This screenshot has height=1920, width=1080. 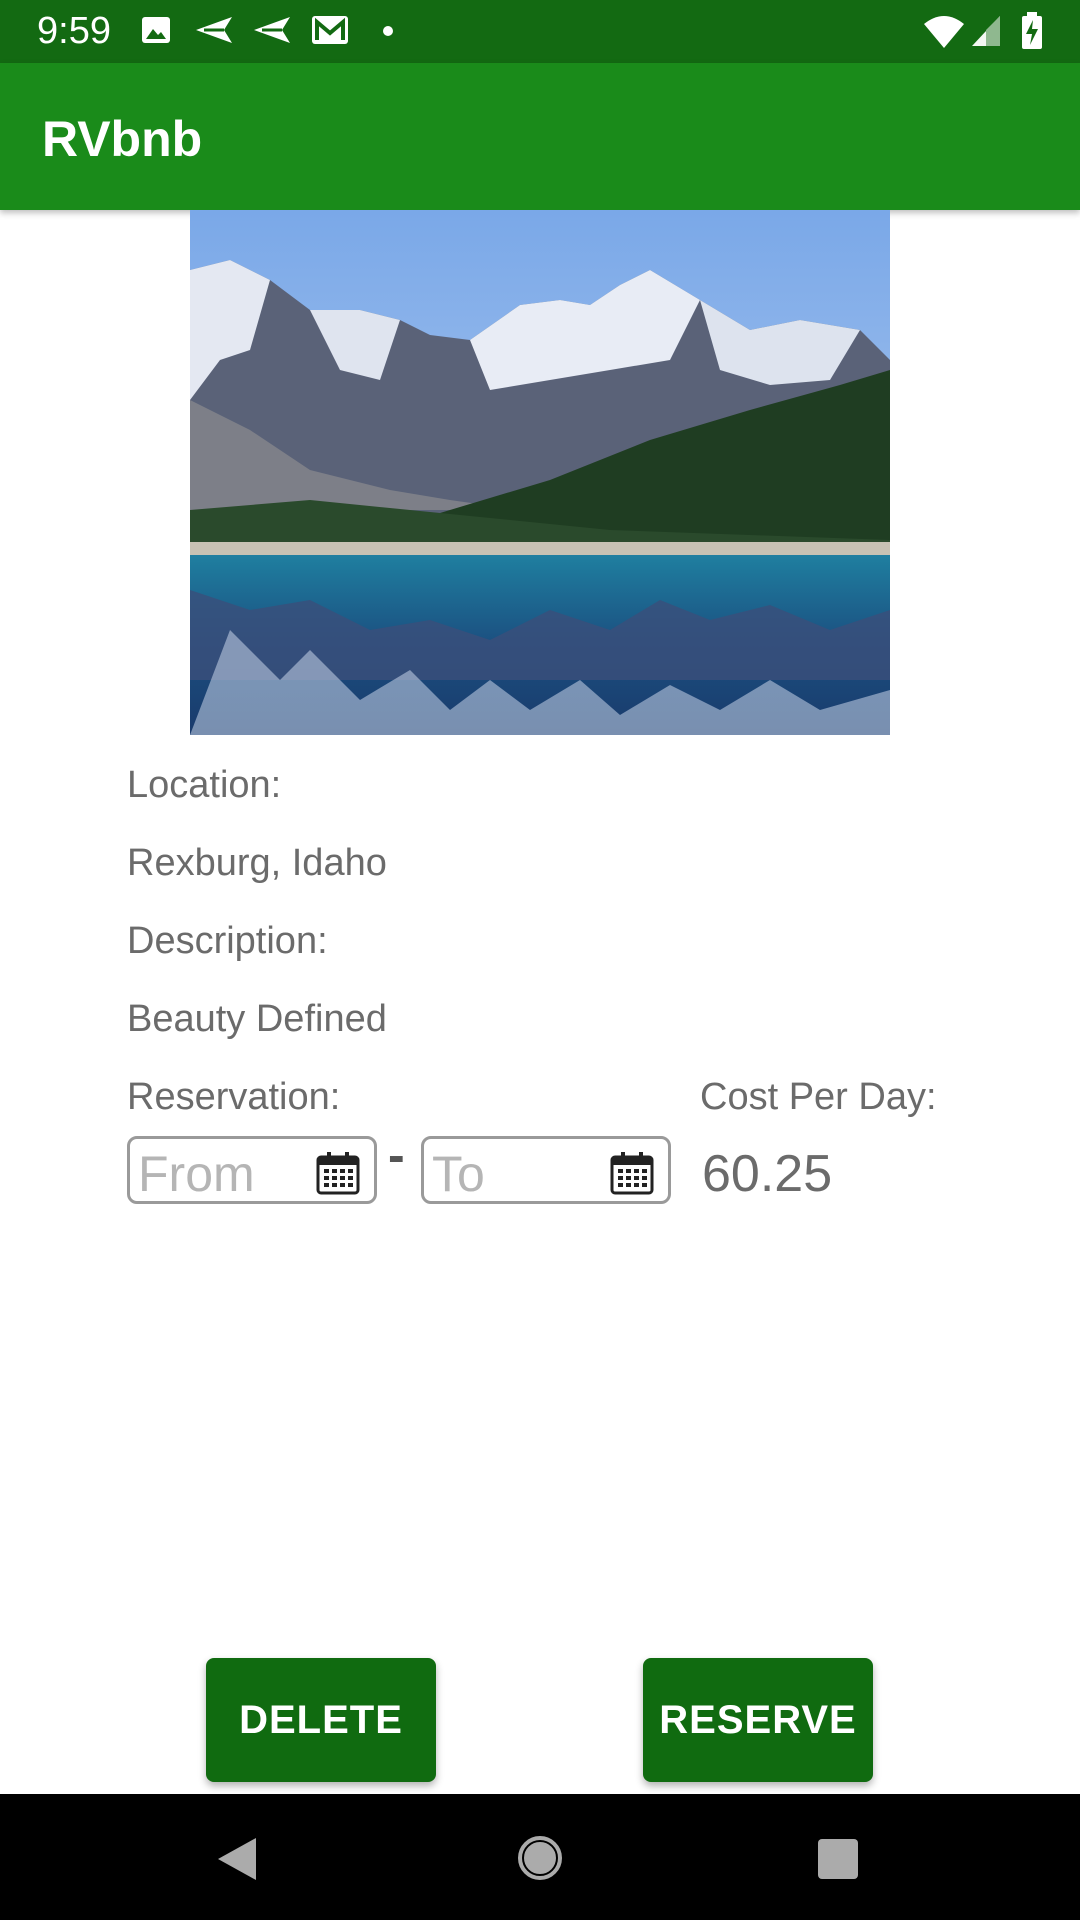 I want to click on status-time: 9:59, so click(x=74, y=31).